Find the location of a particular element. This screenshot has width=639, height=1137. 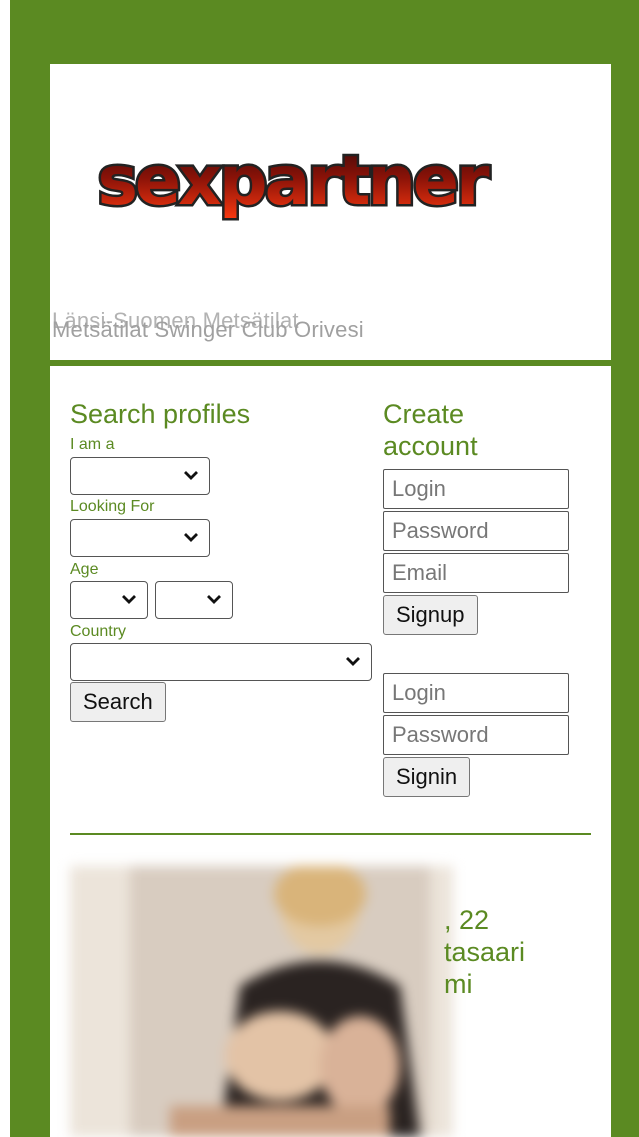

signin-button: Signin is located at coordinates (427, 777).